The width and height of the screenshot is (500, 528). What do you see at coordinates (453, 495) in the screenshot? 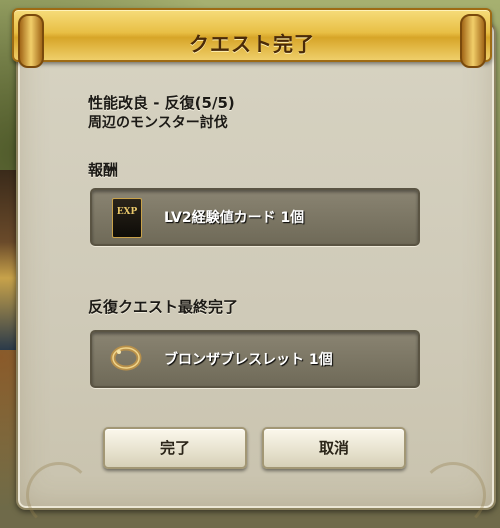
I see `ornament-corner-right` at bounding box center [453, 495].